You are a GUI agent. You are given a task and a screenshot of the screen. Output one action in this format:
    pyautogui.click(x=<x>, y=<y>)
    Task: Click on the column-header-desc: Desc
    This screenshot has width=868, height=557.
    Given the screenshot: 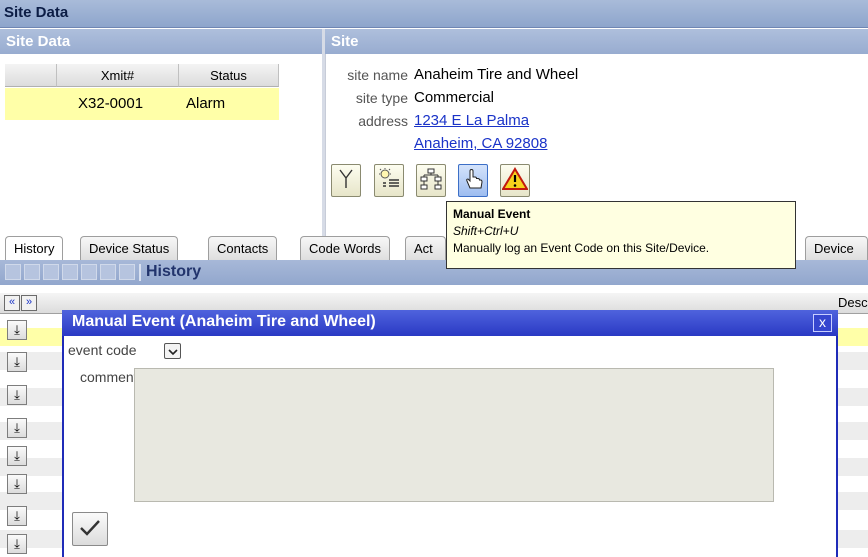 What is the action you would take?
    pyautogui.click(x=853, y=302)
    